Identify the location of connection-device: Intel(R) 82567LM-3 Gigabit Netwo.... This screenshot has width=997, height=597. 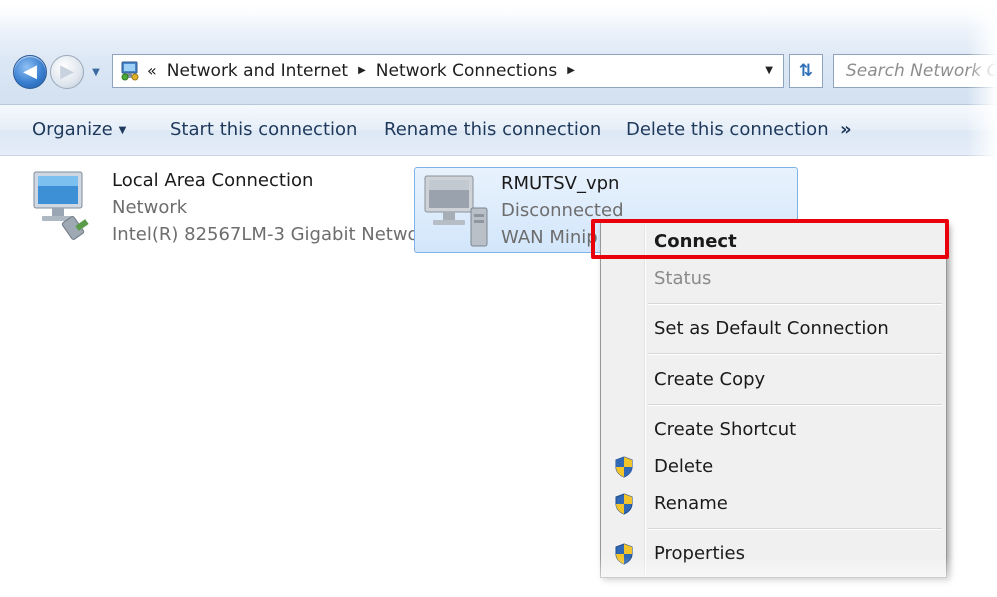
(274, 234).